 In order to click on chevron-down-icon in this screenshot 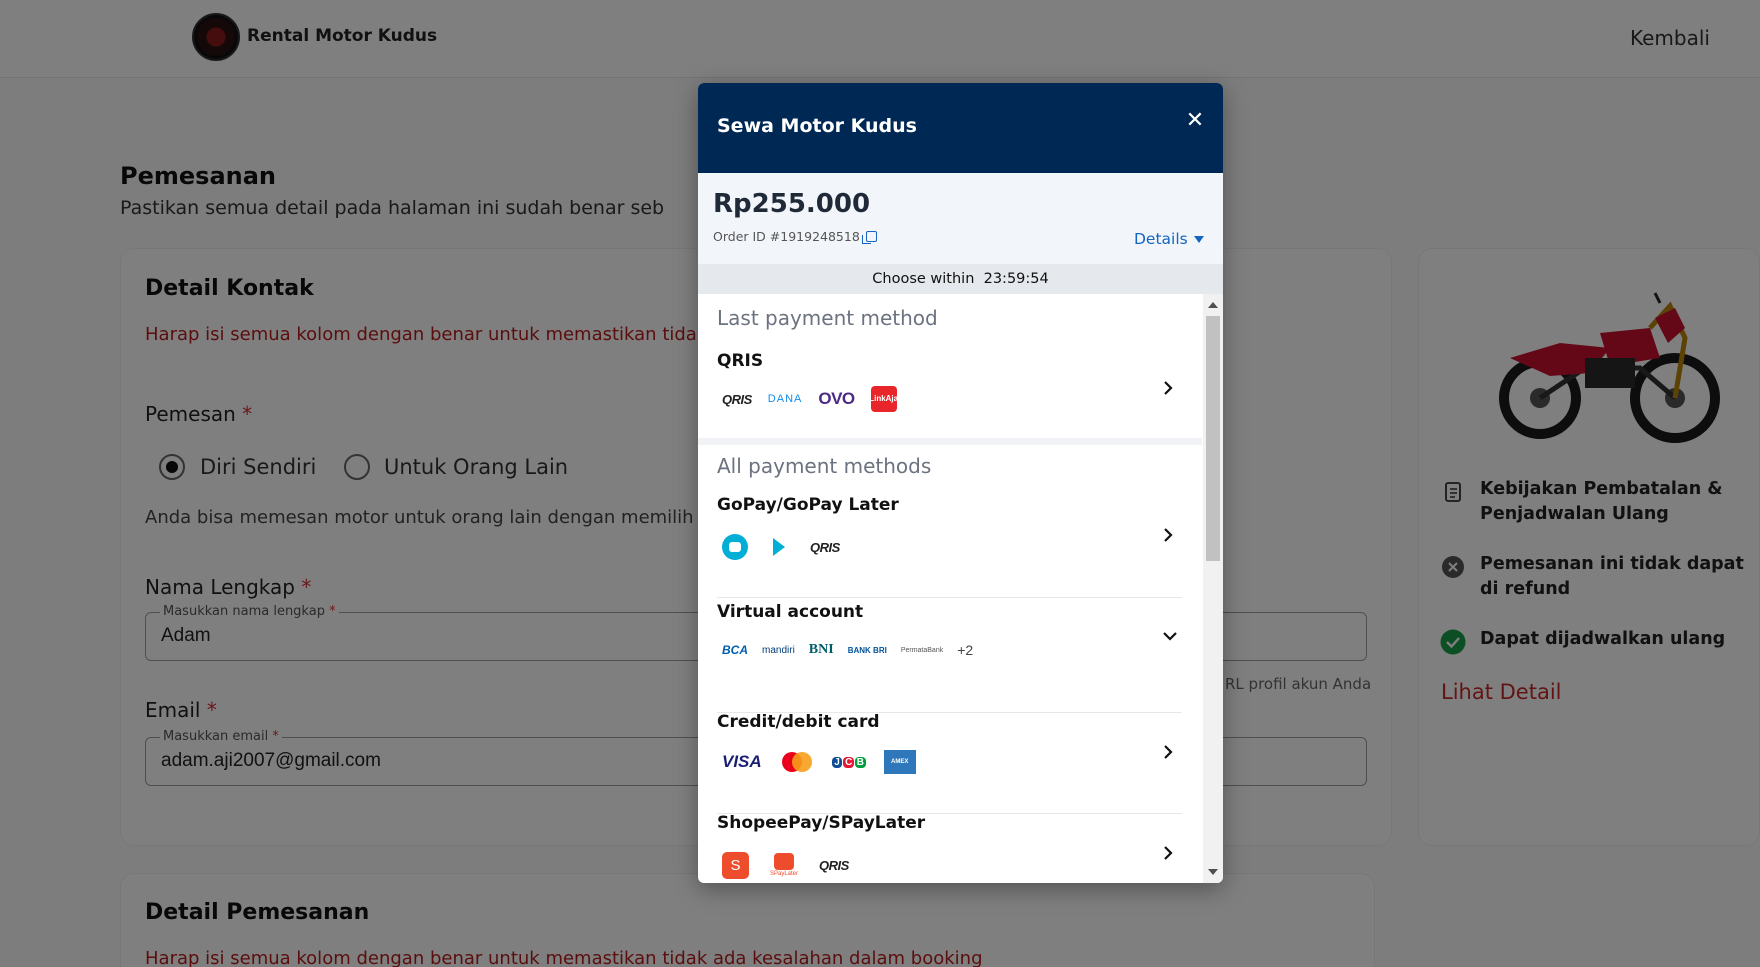, I will do `click(1170, 636)`.